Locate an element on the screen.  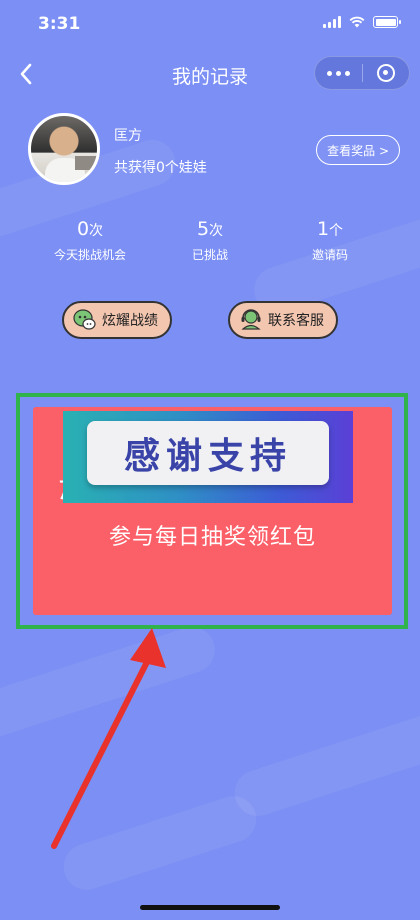
stat-chances-today: 0次 今天挑战机会 is located at coordinates (90, 242).